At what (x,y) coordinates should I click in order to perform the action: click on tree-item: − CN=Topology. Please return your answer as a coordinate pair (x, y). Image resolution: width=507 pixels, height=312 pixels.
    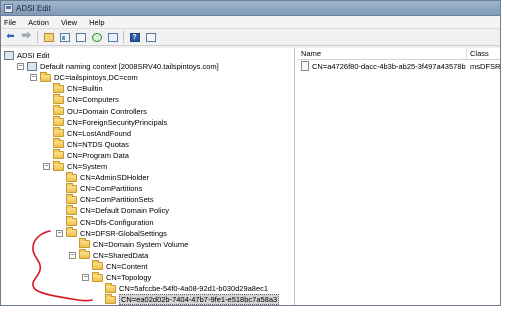
    Looking at the image, I should click on (117, 277).